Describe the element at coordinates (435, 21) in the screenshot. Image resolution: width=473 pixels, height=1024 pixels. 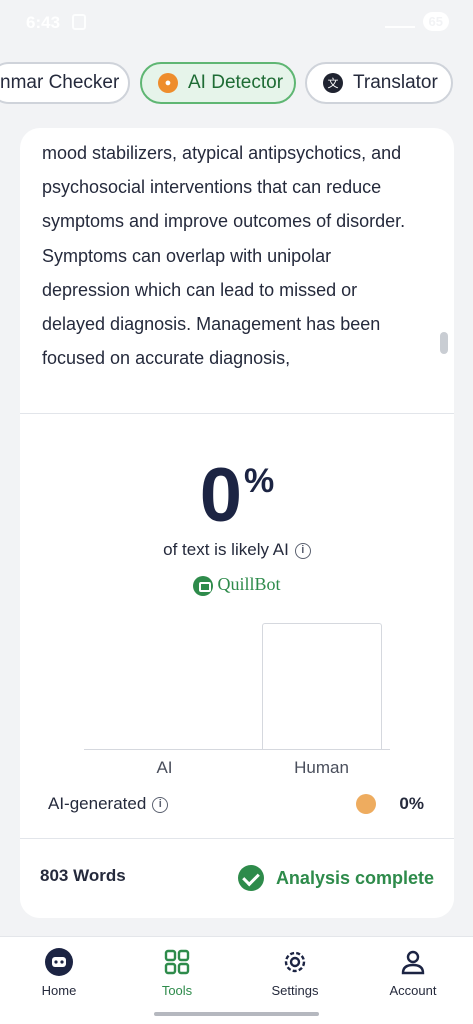
I see `battery-level: 65` at that location.